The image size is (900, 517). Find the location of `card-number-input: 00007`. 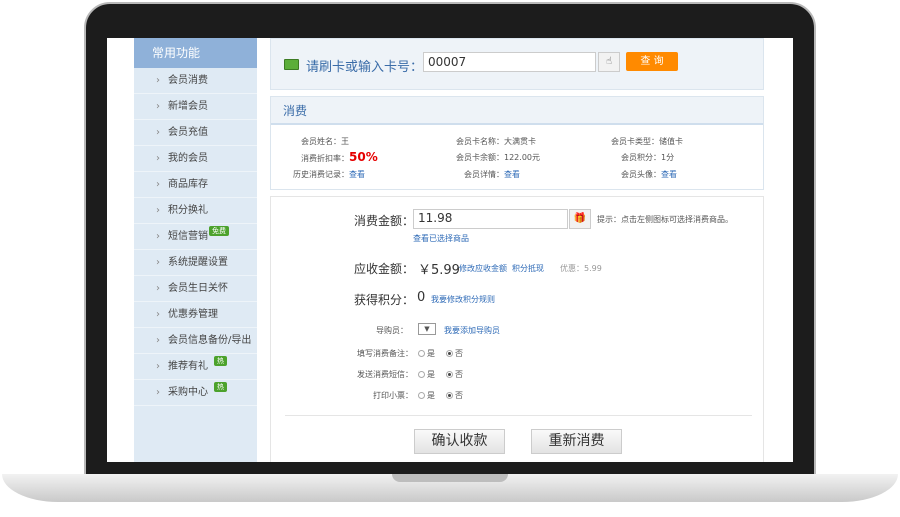

card-number-input: 00007 is located at coordinates (509, 62).